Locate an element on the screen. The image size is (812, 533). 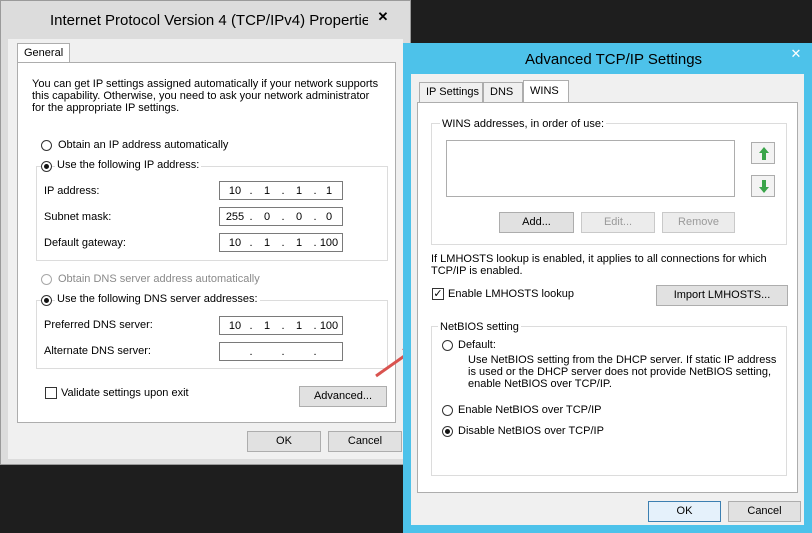
use-following-dns-label: Use the following DNS server addresses: is located at coordinates (157, 299).